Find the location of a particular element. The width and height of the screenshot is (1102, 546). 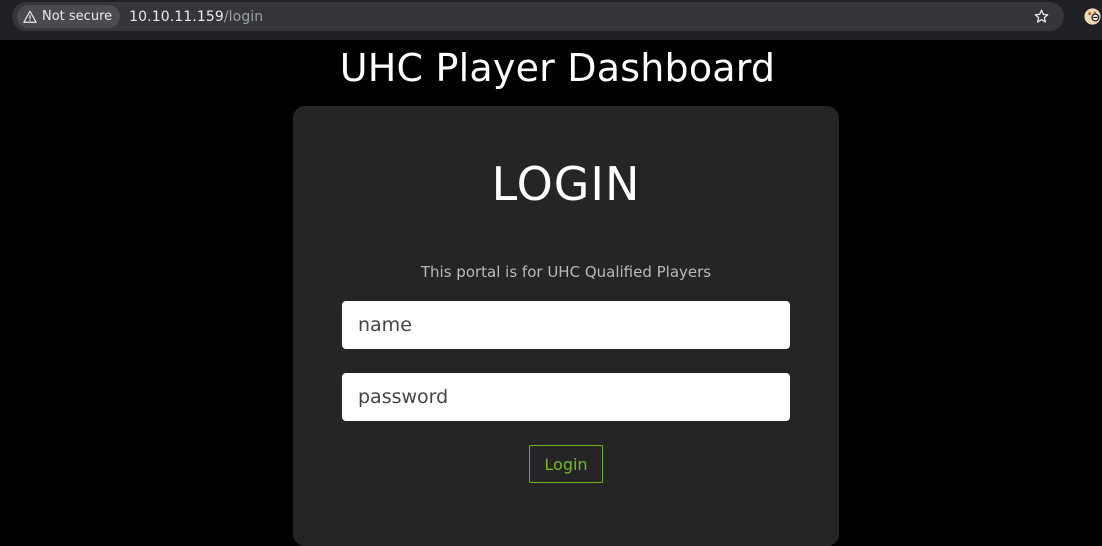

security-label: Not secure is located at coordinates (77, 16).